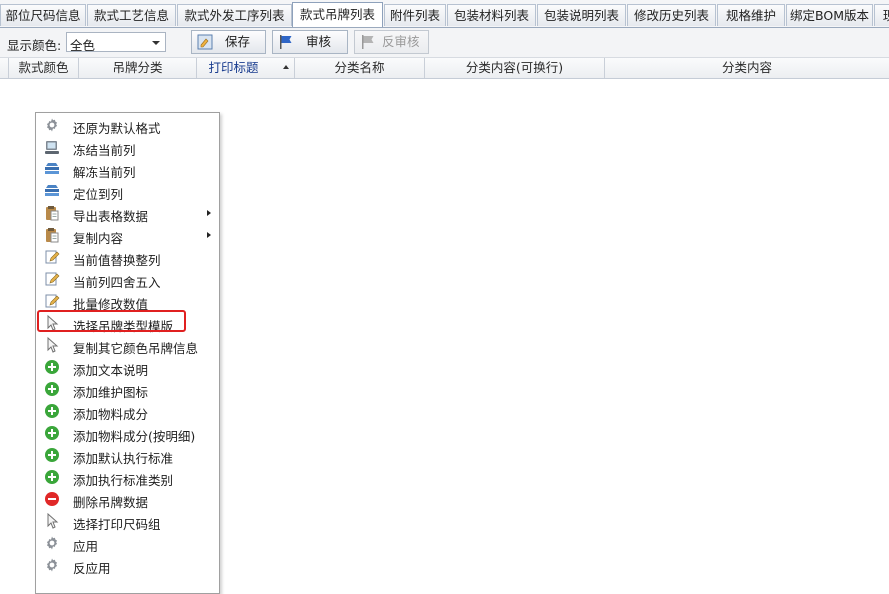 This screenshot has width=889, height=594. What do you see at coordinates (444, 43) in the screenshot?
I see `toolbar: 显示颜色: 全色 保存 审核 反审核` at bounding box center [444, 43].